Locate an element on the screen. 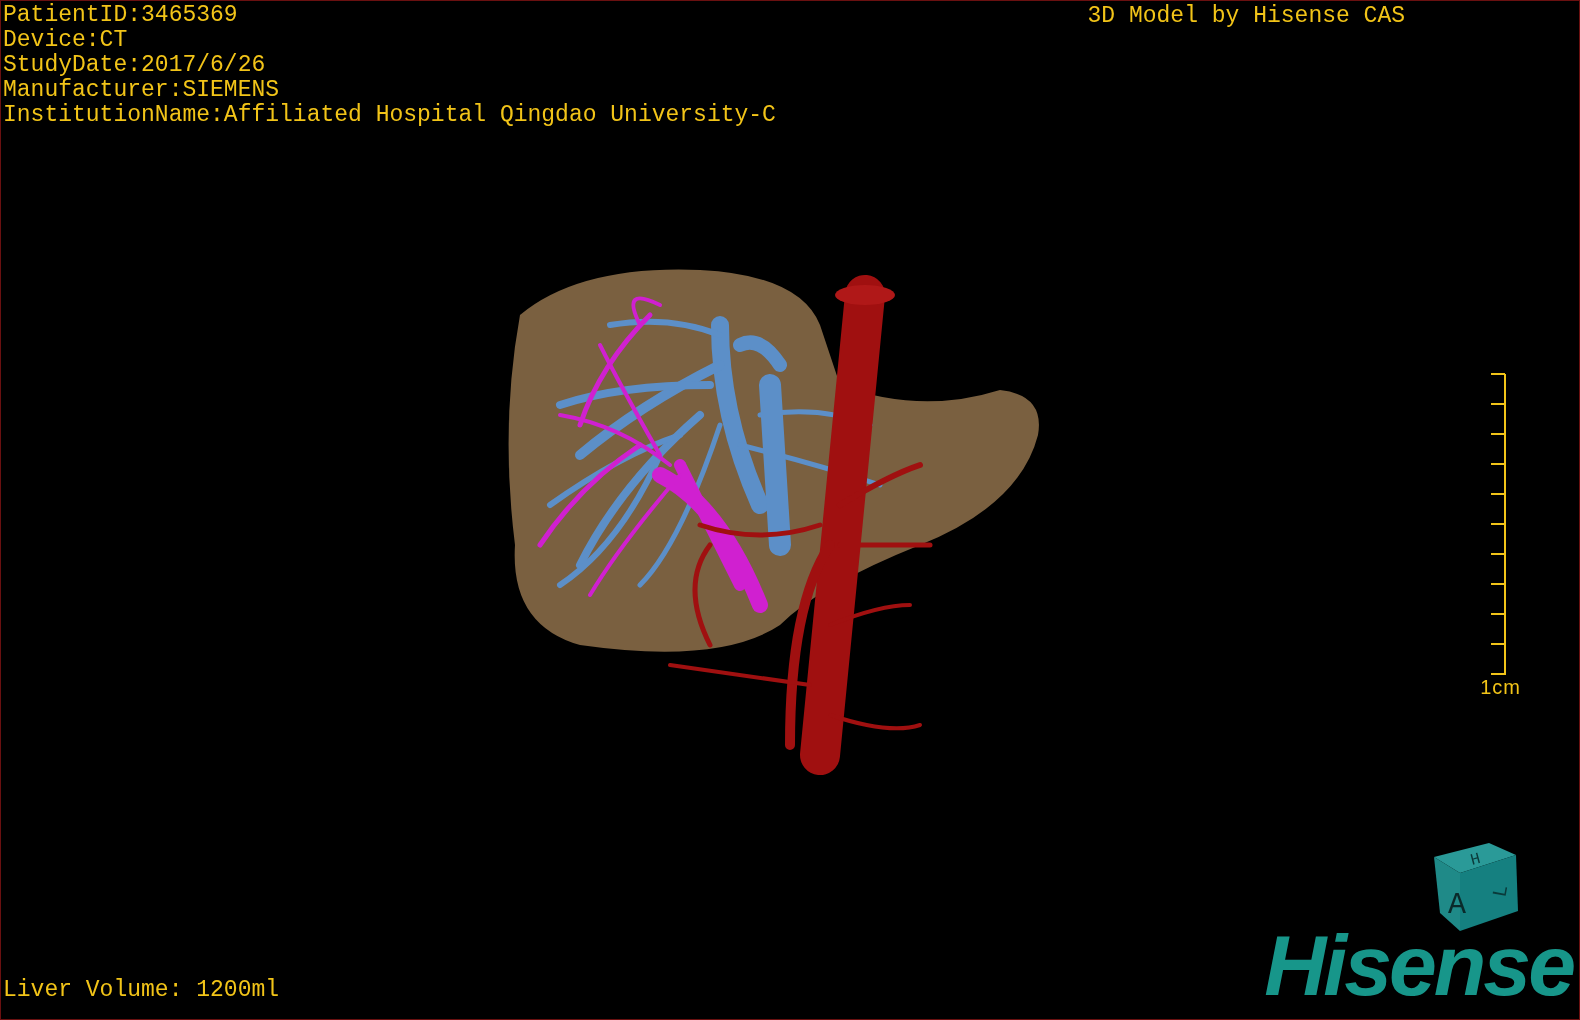 The height and width of the screenshot is (1020, 1580). patient-info-text: InstitutionName:Affiliated Hospital Qingdao University-C is located at coordinates (389, 115).